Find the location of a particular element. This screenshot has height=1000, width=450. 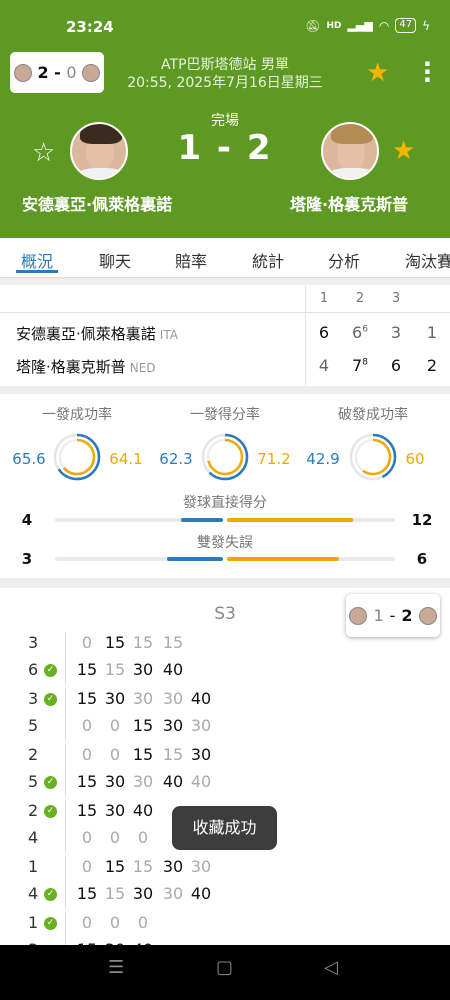

game-row: 1 0 15 15 30 30 4 ✓ 15 15 30 30 40 is located at coordinates (225, 883).